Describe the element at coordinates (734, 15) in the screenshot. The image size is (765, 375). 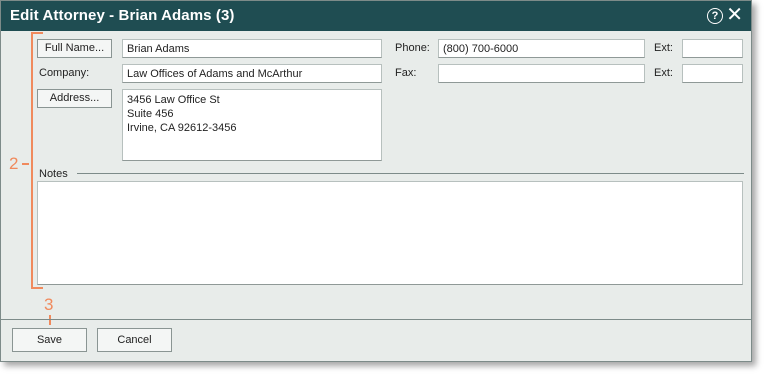
I see `close-icon: ✕` at that location.